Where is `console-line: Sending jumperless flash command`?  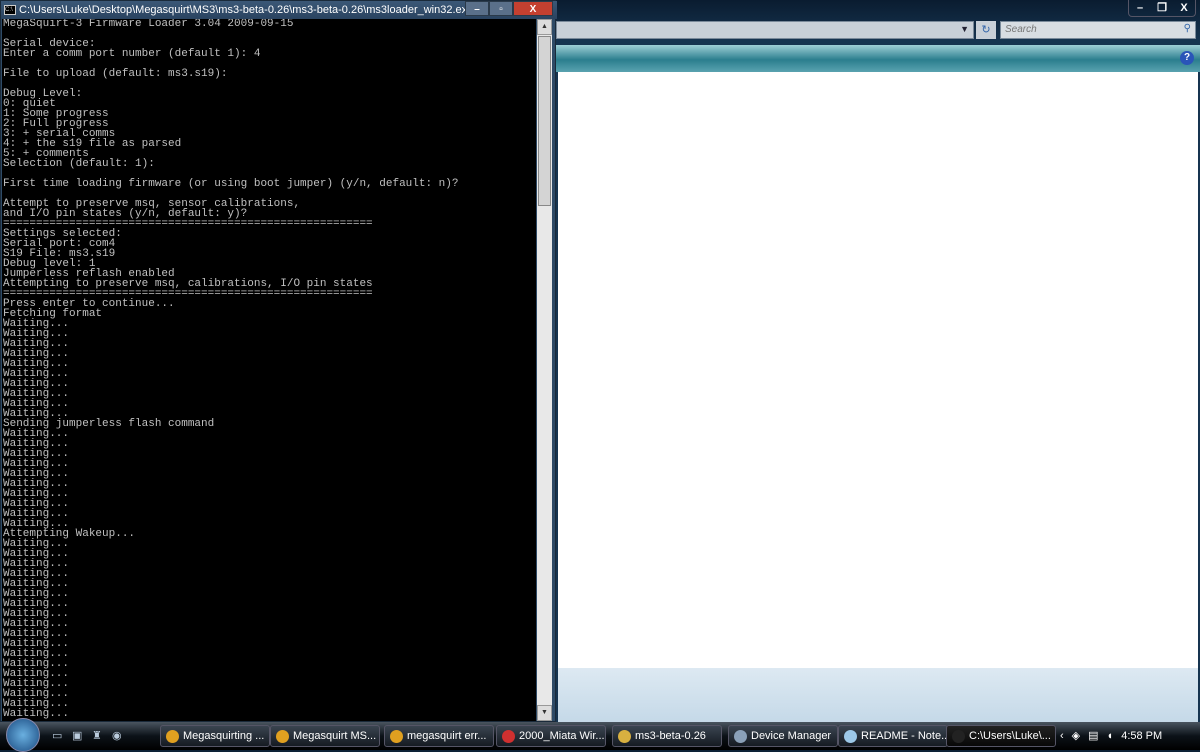
console-line: Sending jumperless flash command is located at coordinates (109, 424).